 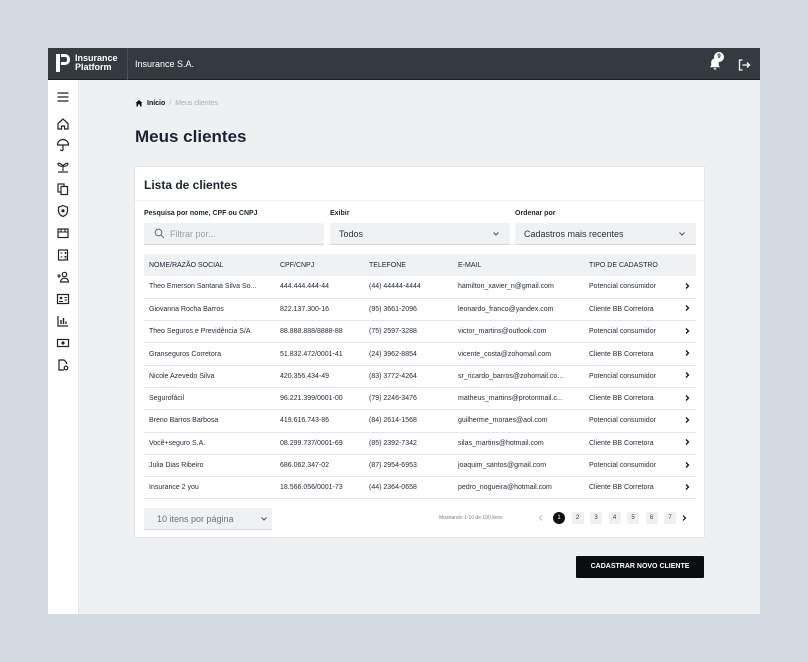 What do you see at coordinates (176, 103) in the screenshot?
I see `breadcrumb: Início / Meus clientes` at bounding box center [176, 103].